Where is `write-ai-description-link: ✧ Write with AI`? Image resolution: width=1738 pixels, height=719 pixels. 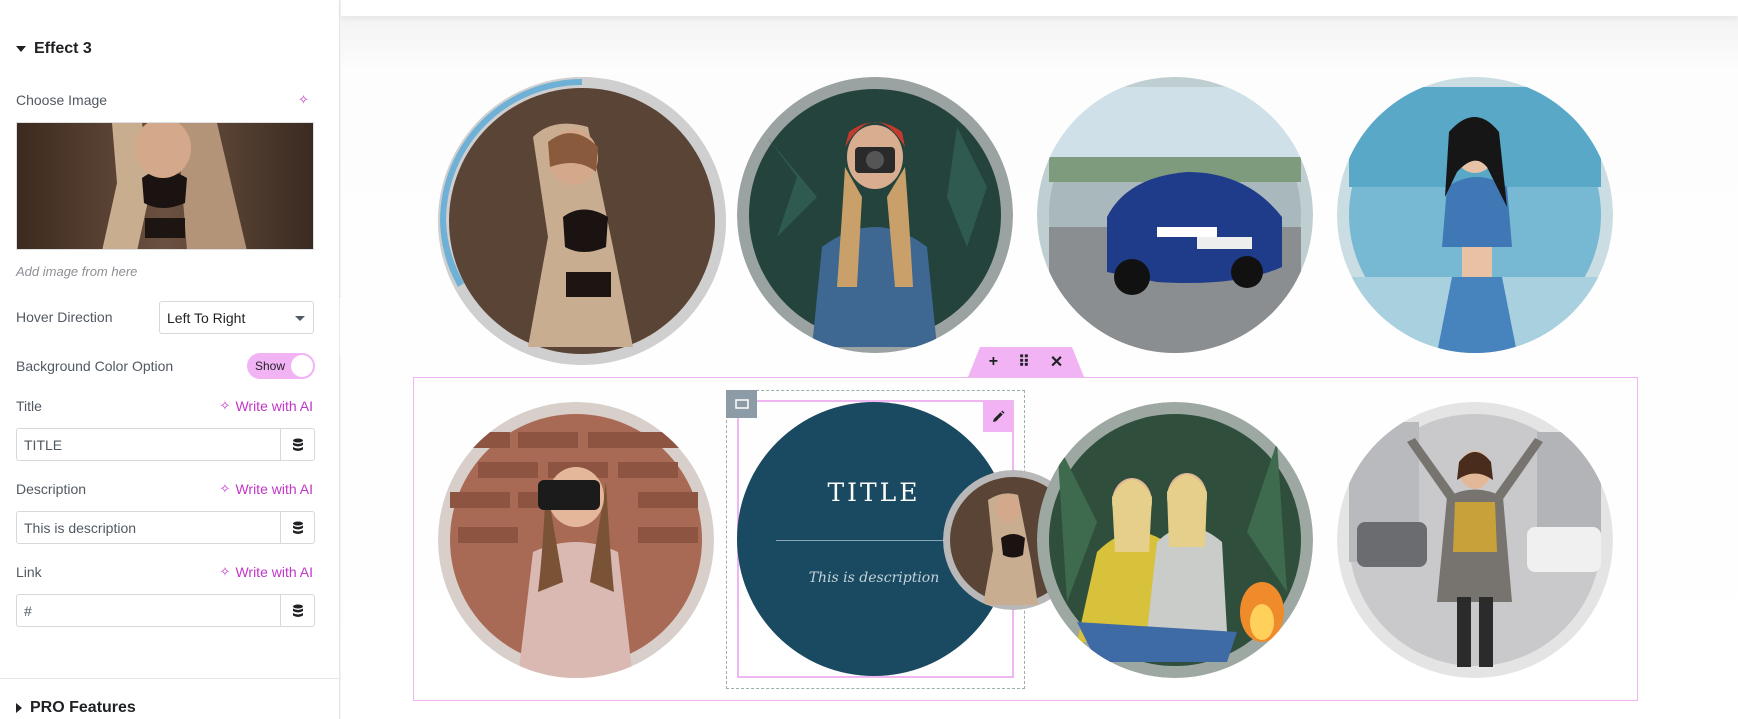
write-ai-description-link: ✧ Write with AI is located at coordinates (266, 489).